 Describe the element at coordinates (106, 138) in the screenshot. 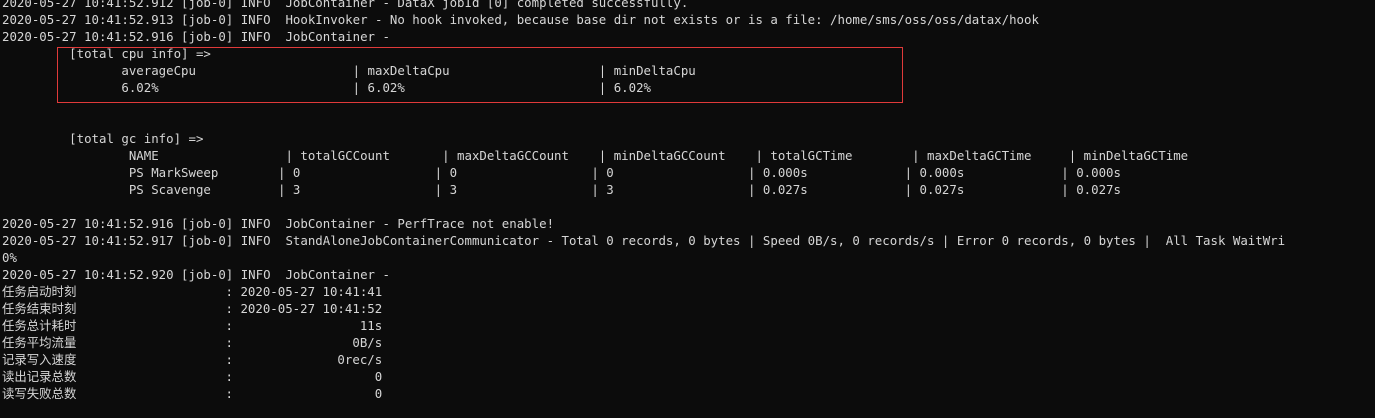

I see `gc-info-header: [total gc info] =>` at that location.